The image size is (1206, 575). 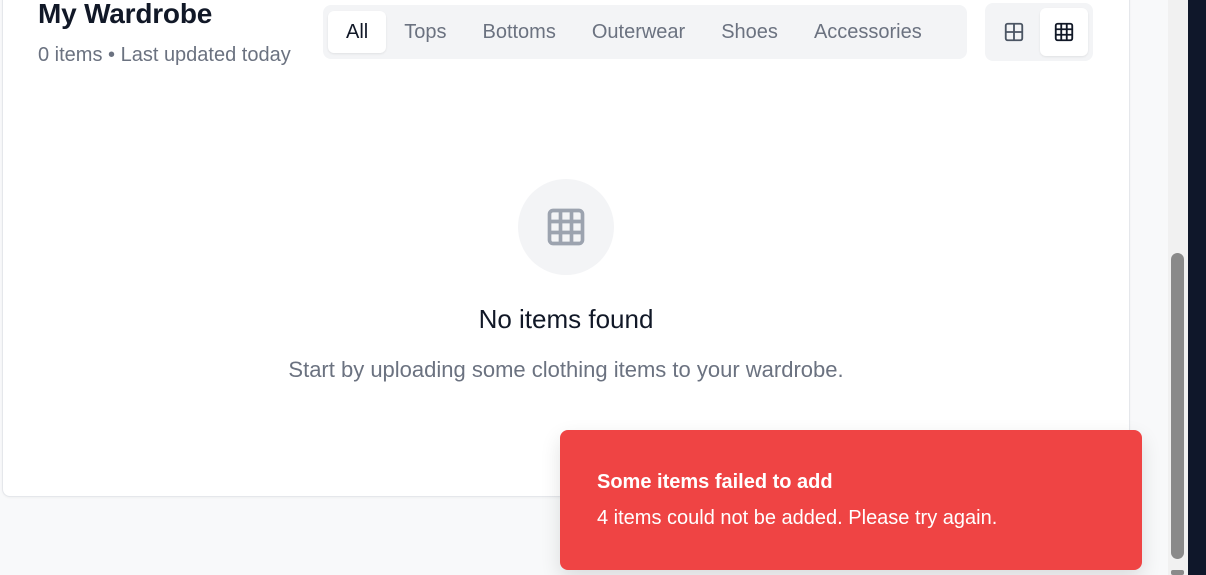 What do you see at coordinates (1177, 406) in the screenshot?
I see `scrollbar-thumb` at bounding box center [1177, 406].